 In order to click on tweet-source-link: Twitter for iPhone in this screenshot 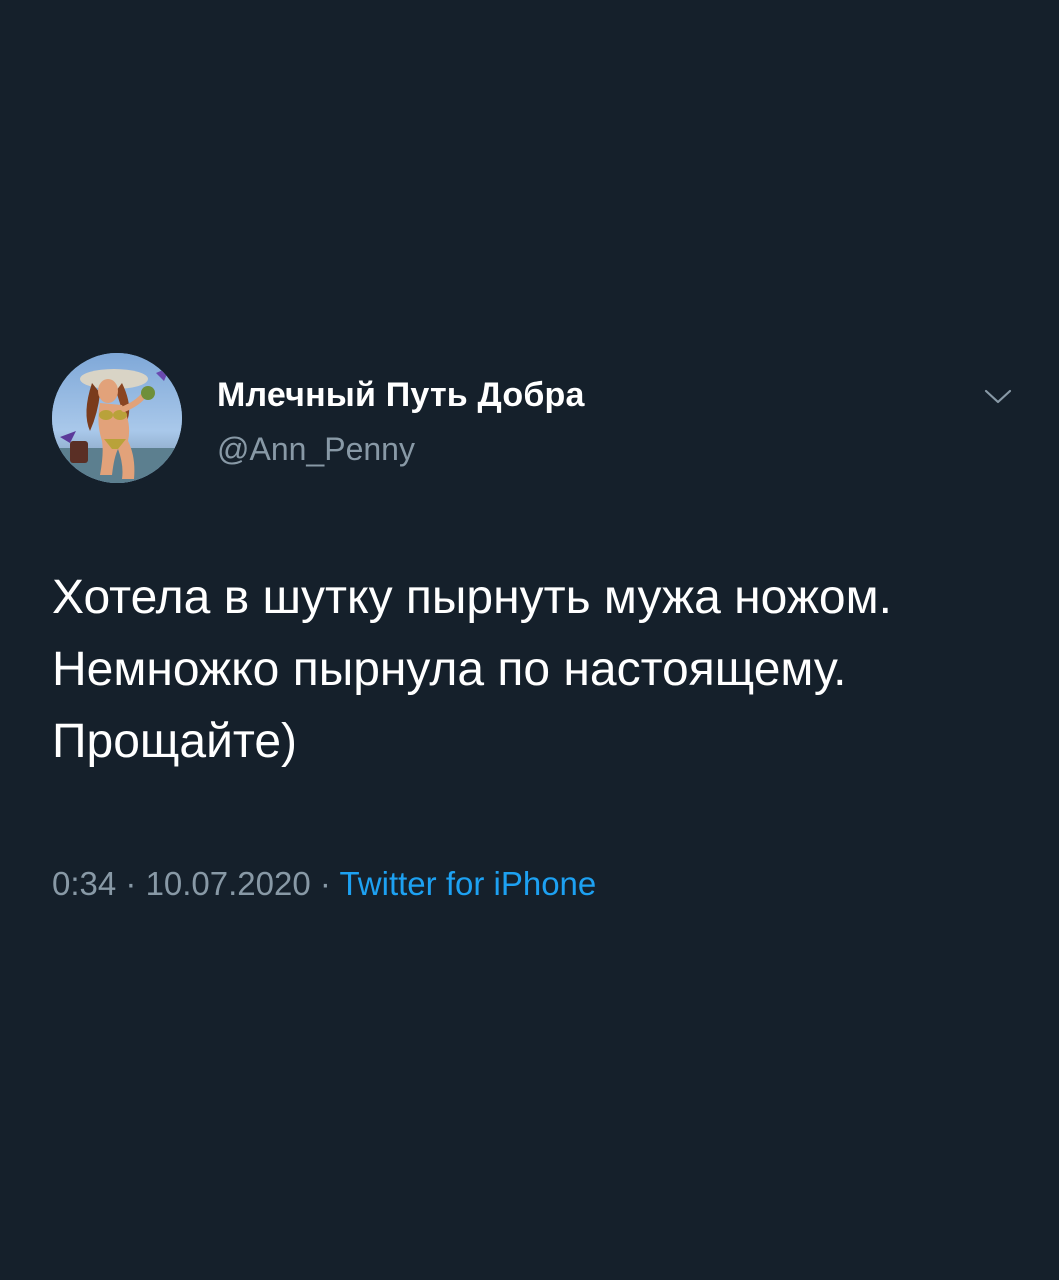, I will do `click(467, 883)`.